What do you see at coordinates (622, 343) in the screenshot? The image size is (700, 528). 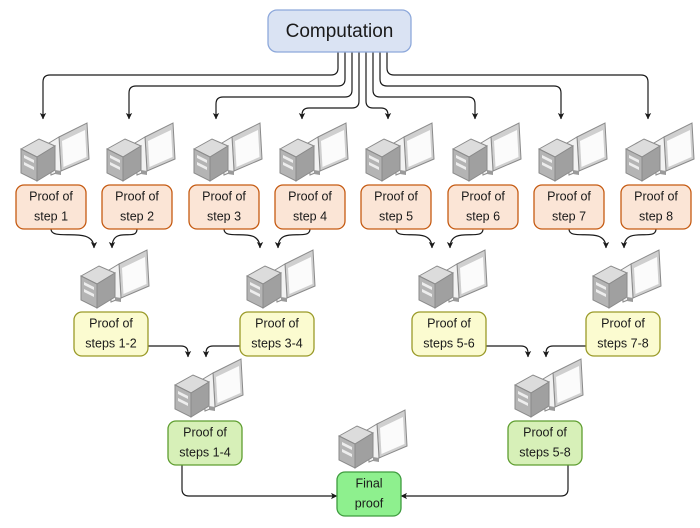 I see `node-label-line2: steps 7-8` at bounding box center [622, 343].